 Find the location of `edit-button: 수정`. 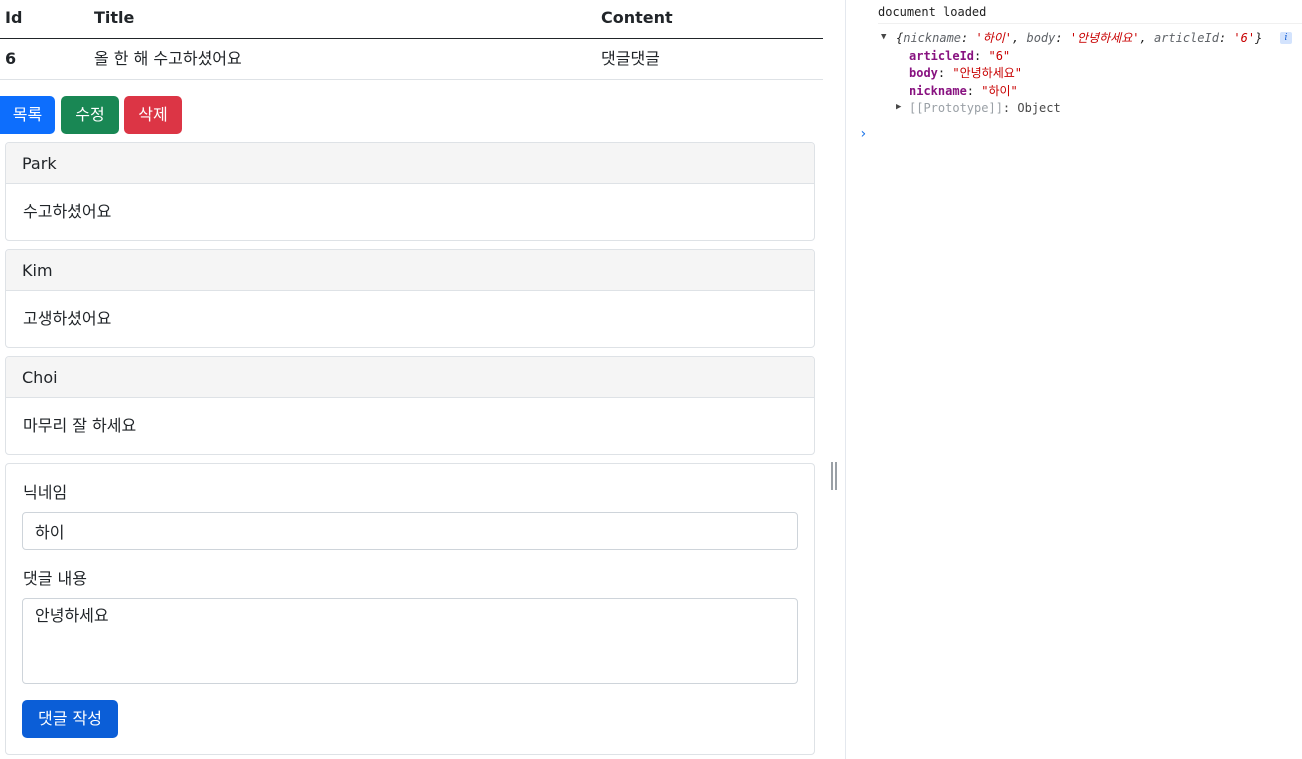

edit-button: 수정 is located at coordinates (90, 115).